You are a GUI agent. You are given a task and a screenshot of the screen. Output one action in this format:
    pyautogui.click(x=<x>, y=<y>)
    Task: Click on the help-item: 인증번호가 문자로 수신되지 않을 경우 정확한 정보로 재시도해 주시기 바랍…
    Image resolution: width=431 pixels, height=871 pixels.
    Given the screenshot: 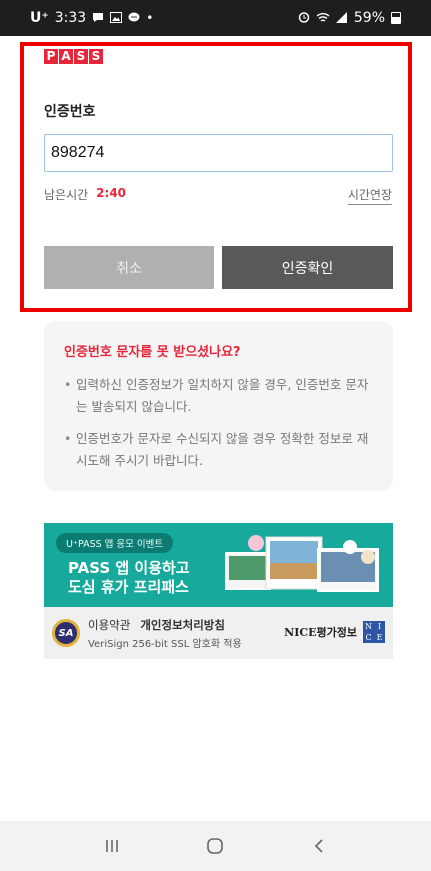 What is the action you would take?
    pyautogui.click(x=218, y=450)
    